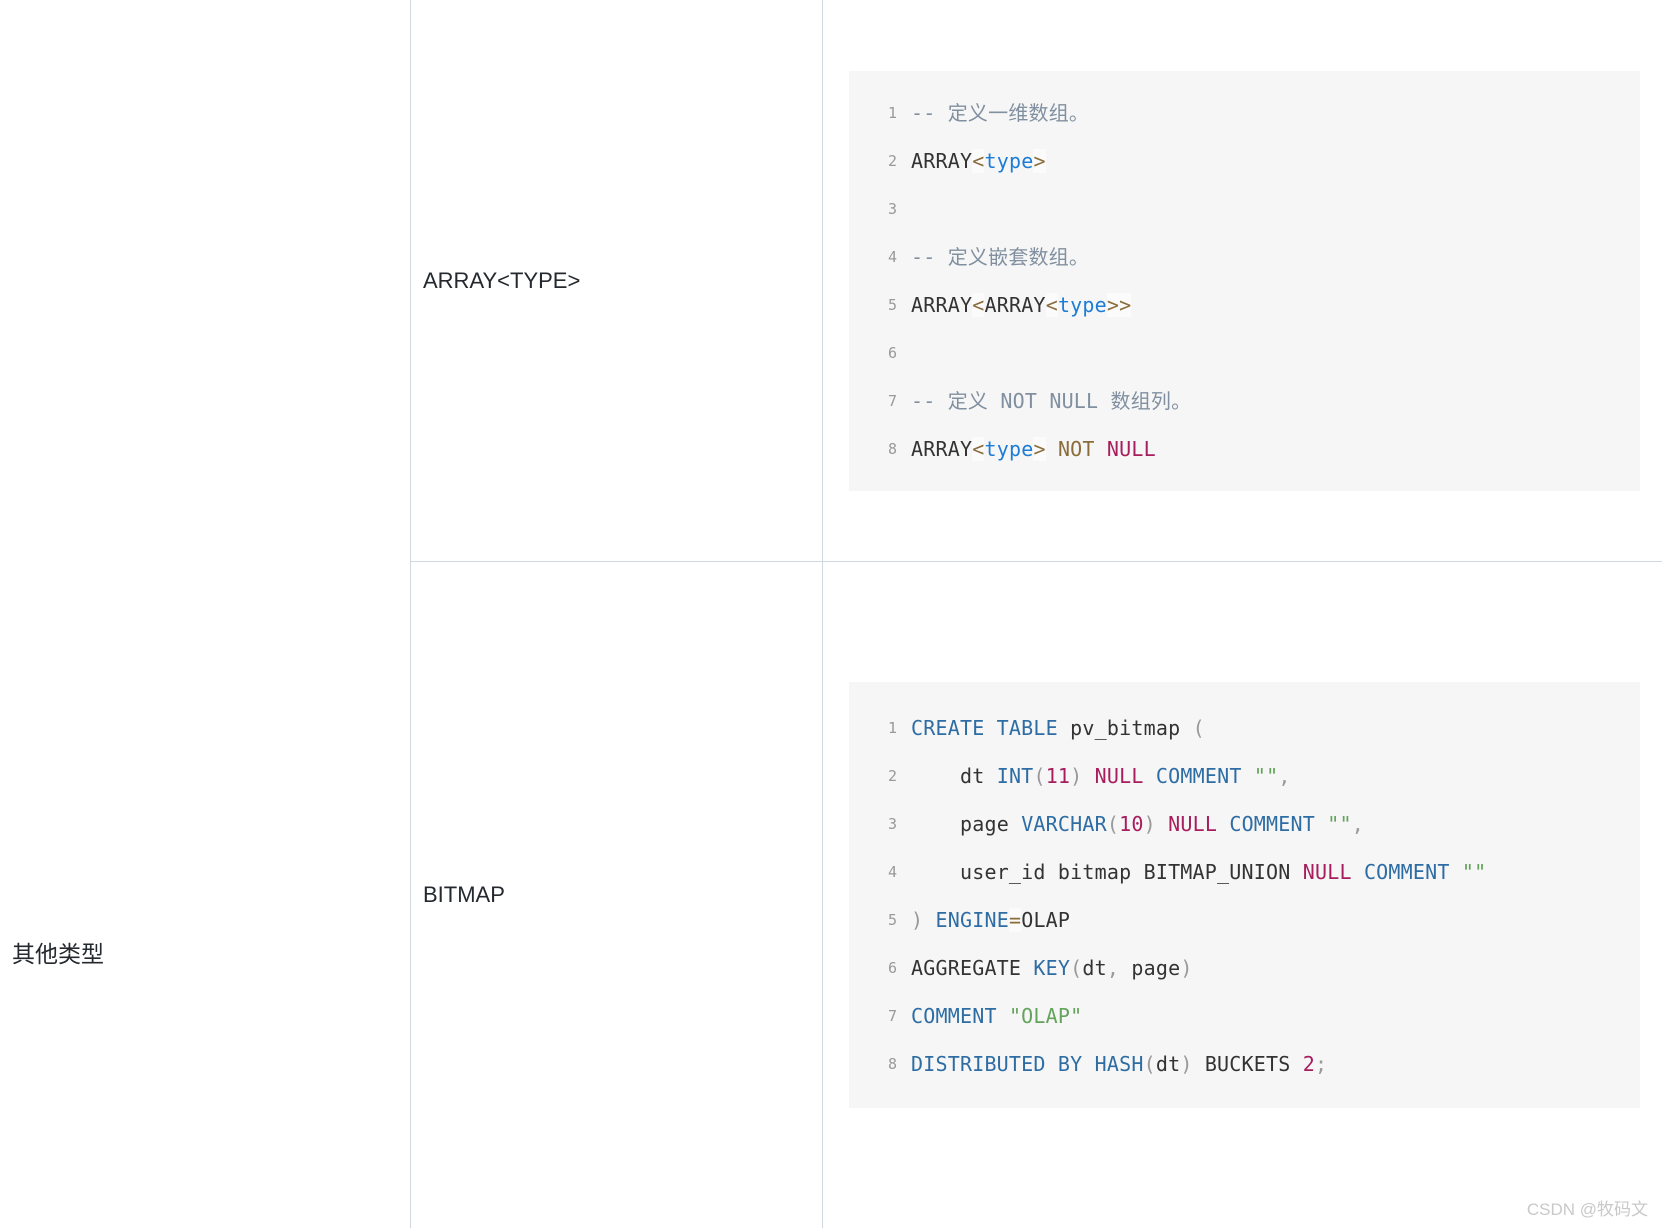 This screenshot has height=1228, width=1662. I want to click on type-name-label: BITMAP, so click(464, 894).